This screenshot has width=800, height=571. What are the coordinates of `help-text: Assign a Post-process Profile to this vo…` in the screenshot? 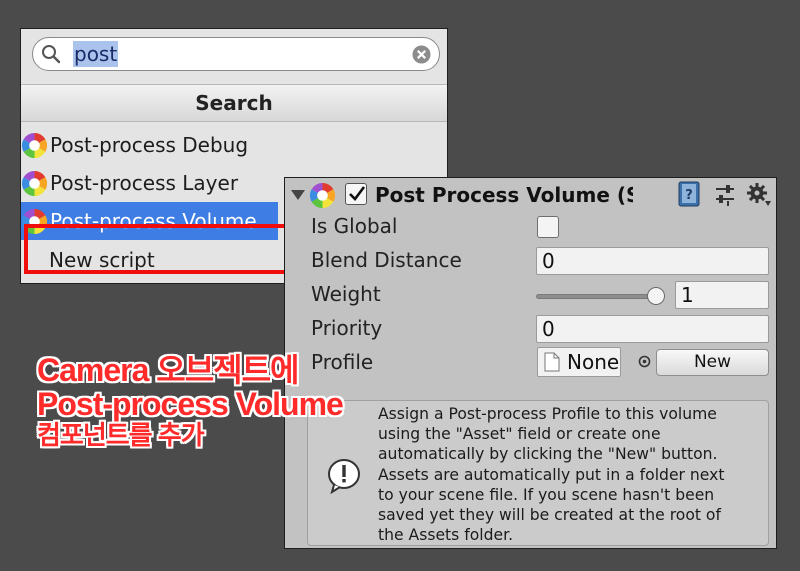 It's located at (570, 474).